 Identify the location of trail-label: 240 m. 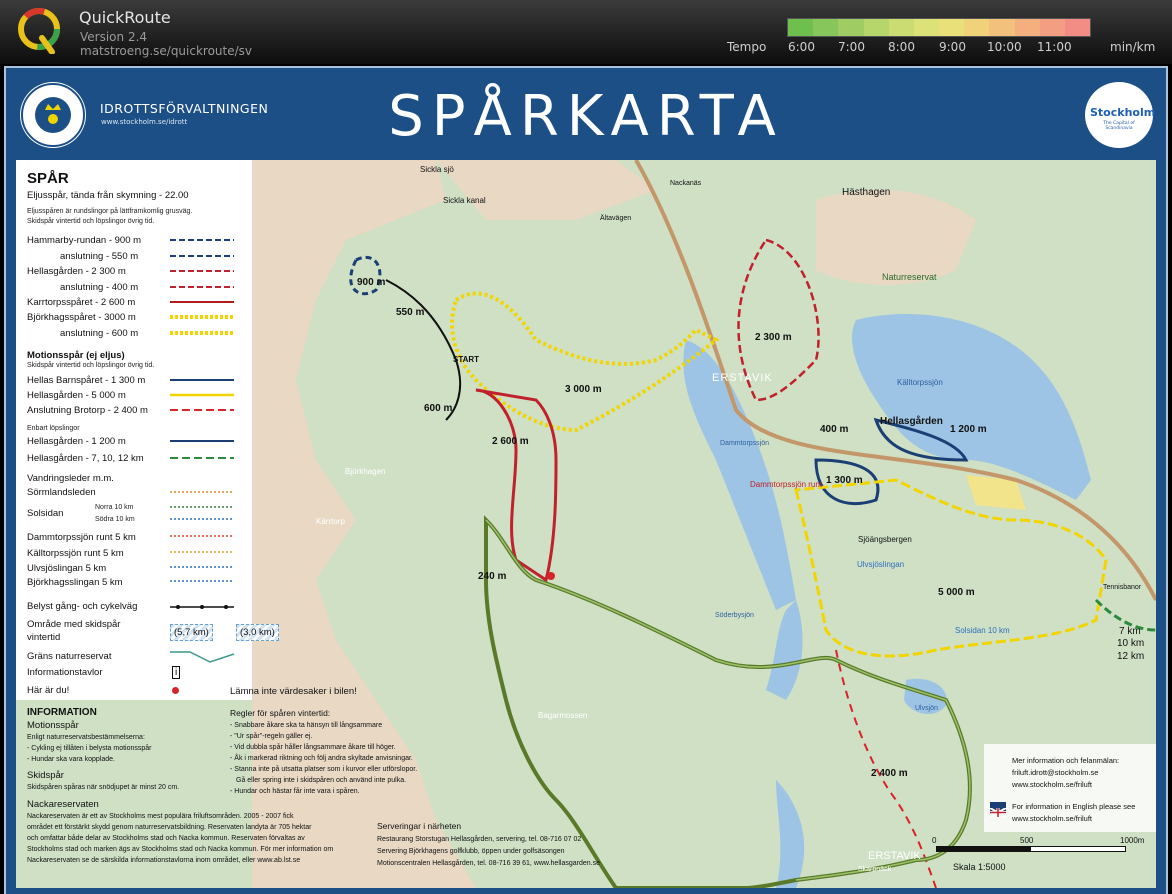
(492, 576).